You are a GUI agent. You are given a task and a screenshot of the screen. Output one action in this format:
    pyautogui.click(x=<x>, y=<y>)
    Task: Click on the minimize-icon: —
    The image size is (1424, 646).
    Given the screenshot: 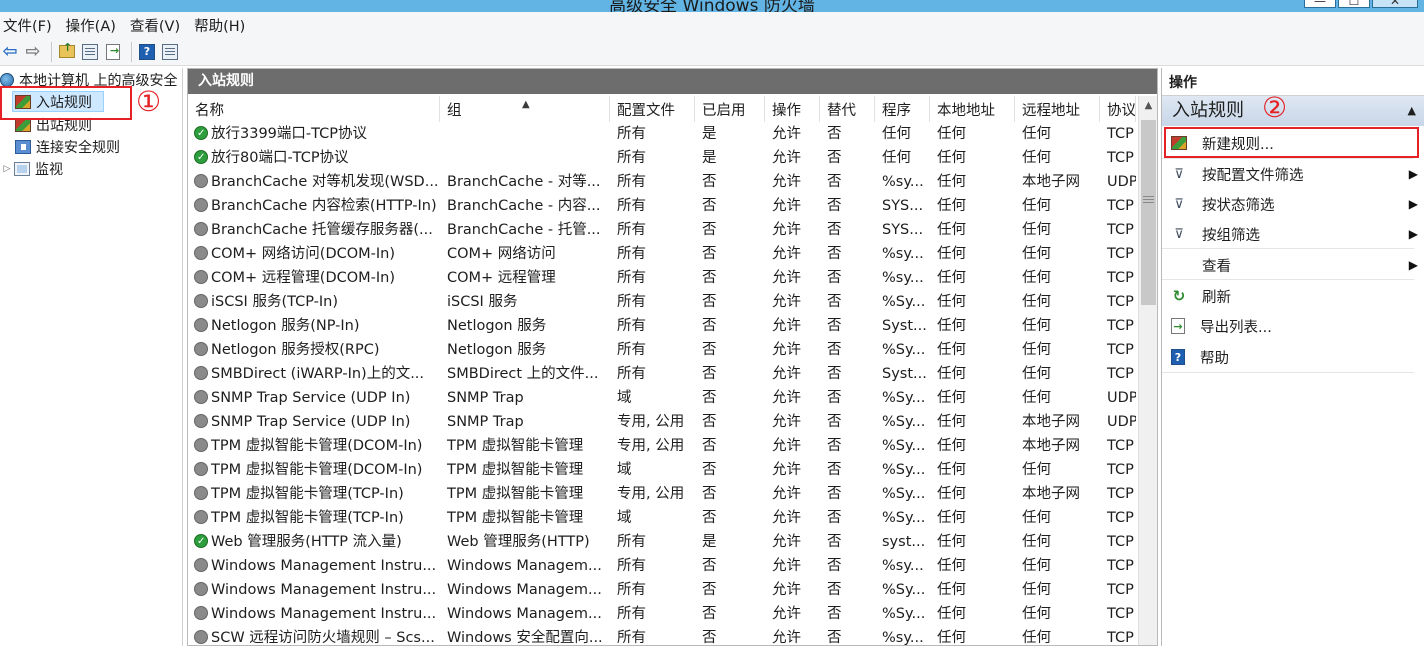 What is the action you would take?
    pyautogui.click(x=1320, y=4)
    